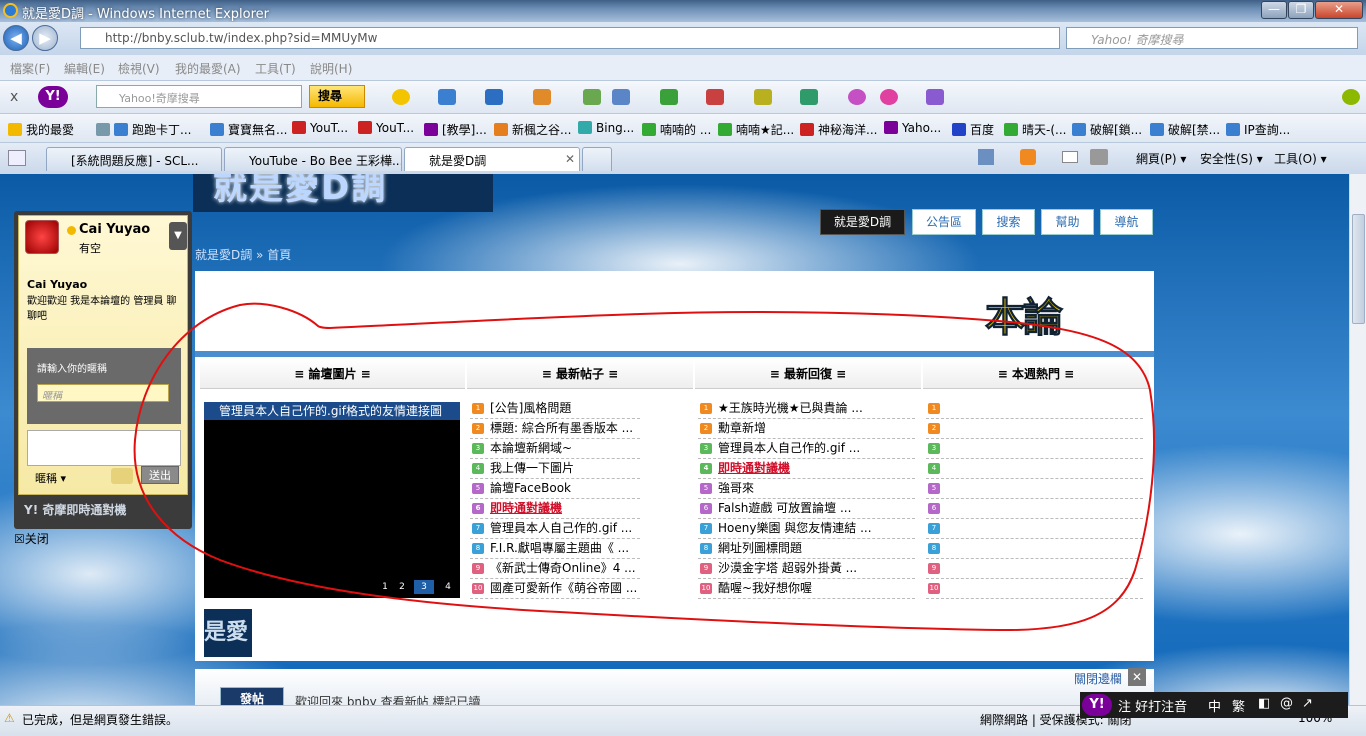 The image size is (1366, 736). What do you see at coordinates (973, 129) in the screenshot?
I see `fav-item: 百度` at bounding box center [973, 129].